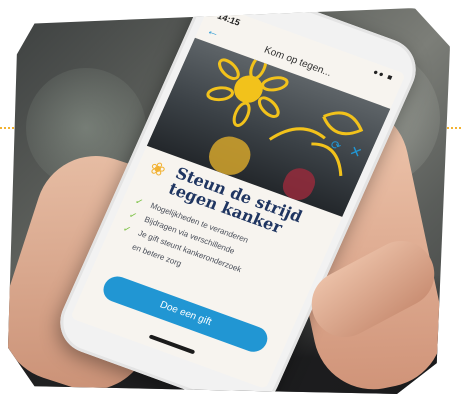 The image size is (461, 402). What do you see at coordinates (172, 344) in the screenshot?
I see `home-indicator` at bounding box center [172, 344].